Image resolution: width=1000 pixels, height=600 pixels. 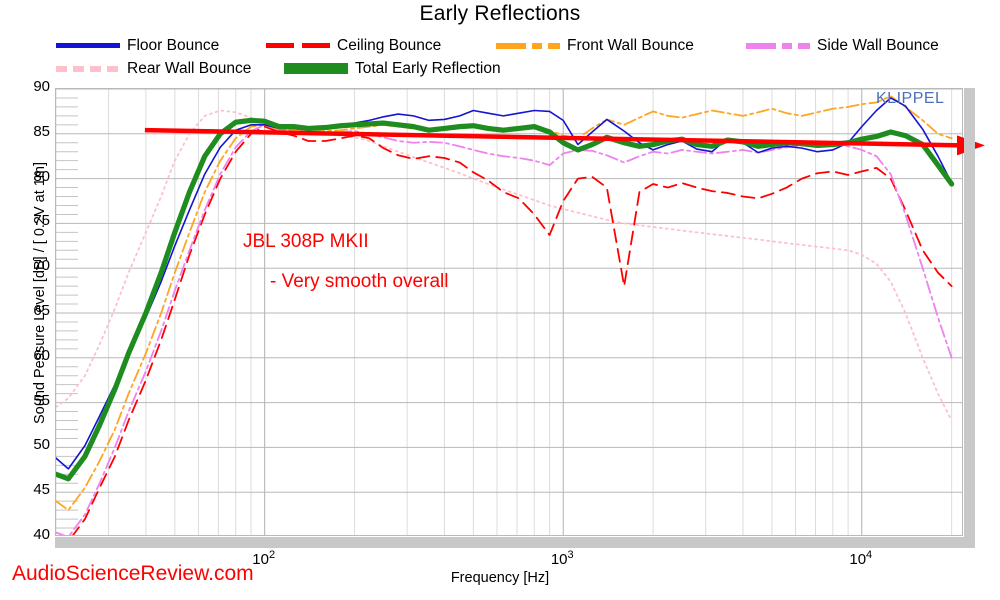 What do you see at coordinates (630, 45) in the screenshot?
I see `legend-label-front-wall-bounce: Front Wall Bounce` at bounding box center [630, 45].